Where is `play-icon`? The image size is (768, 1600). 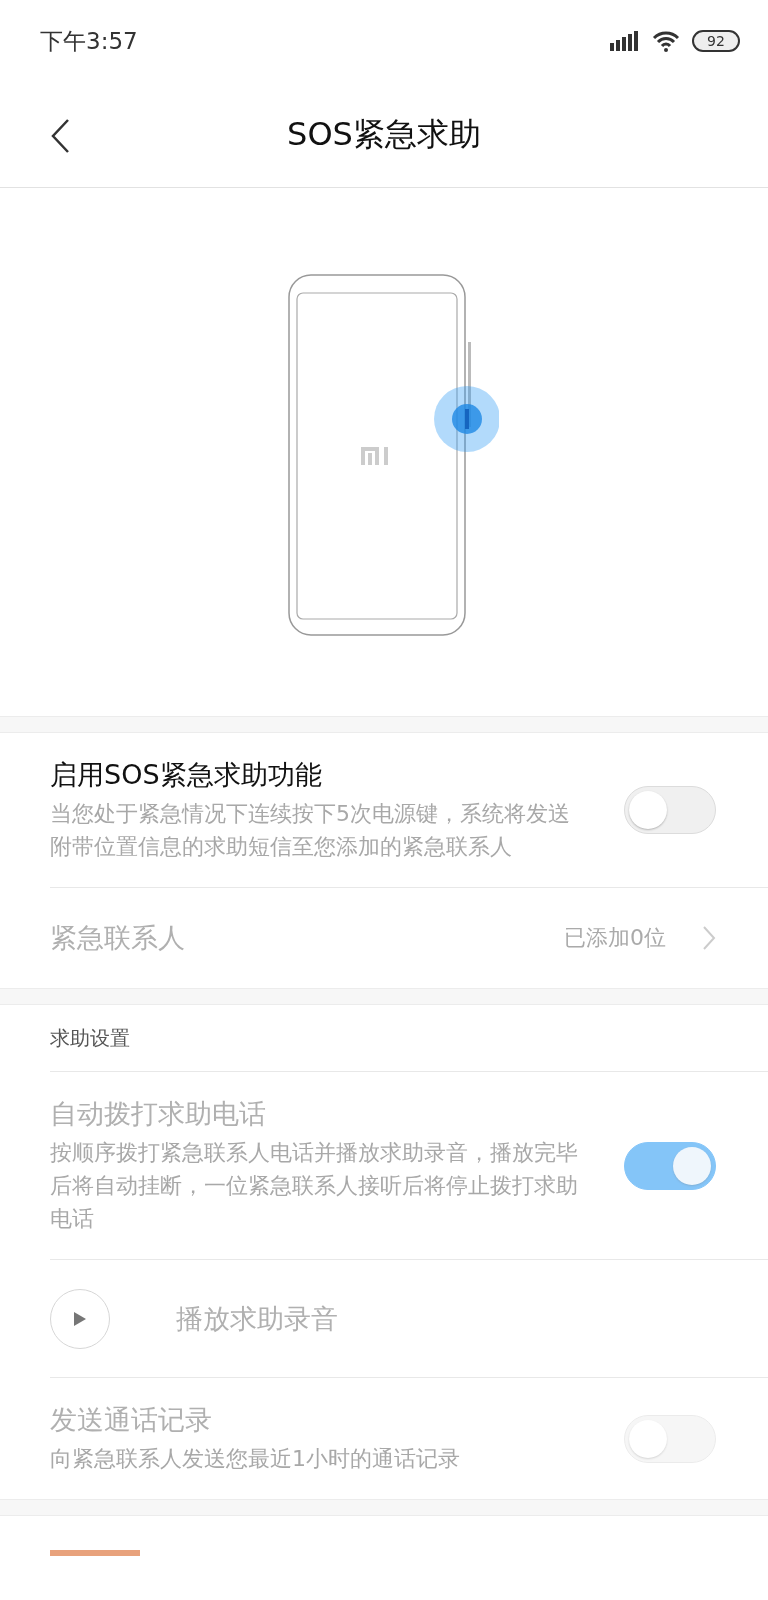
play-icon is located at coordinates (80, 1318).